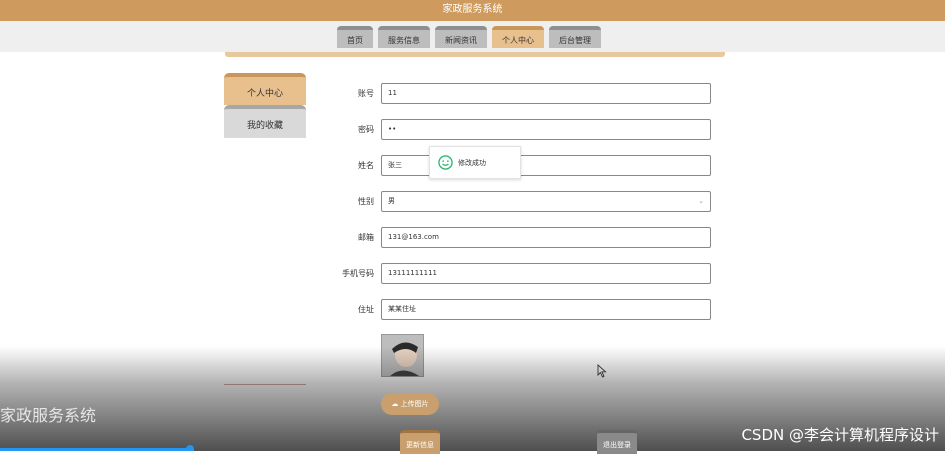  Describe the element at coordinates (420, 442) in the screenshot. I see `update-info-button: 更新信息` at that location.